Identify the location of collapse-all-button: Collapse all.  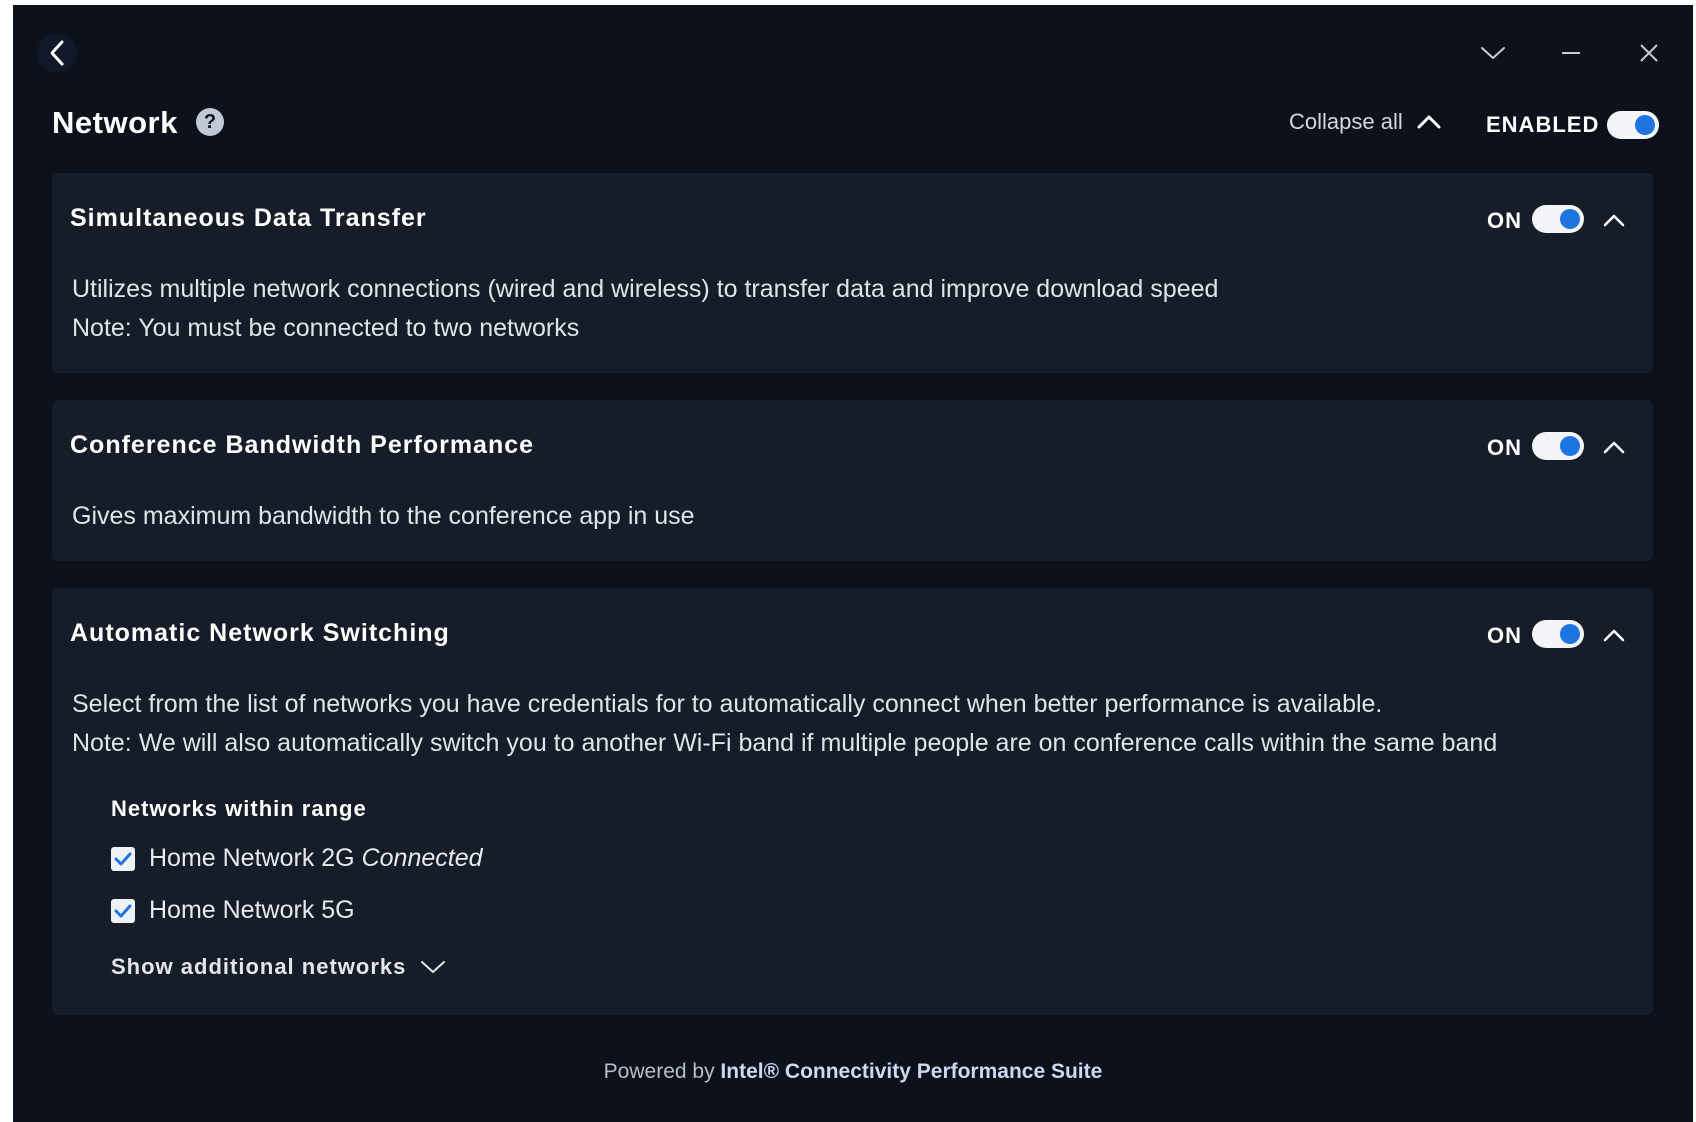
(1365, 122).